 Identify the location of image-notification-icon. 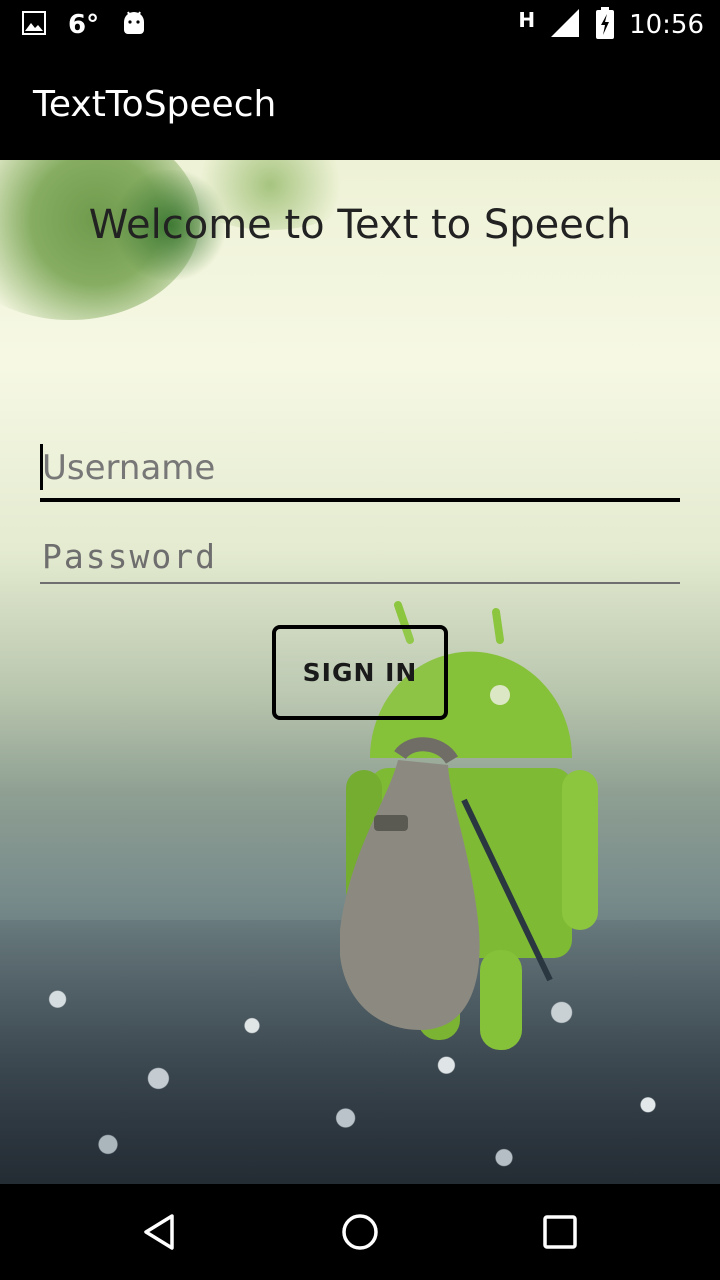
(34, 25).